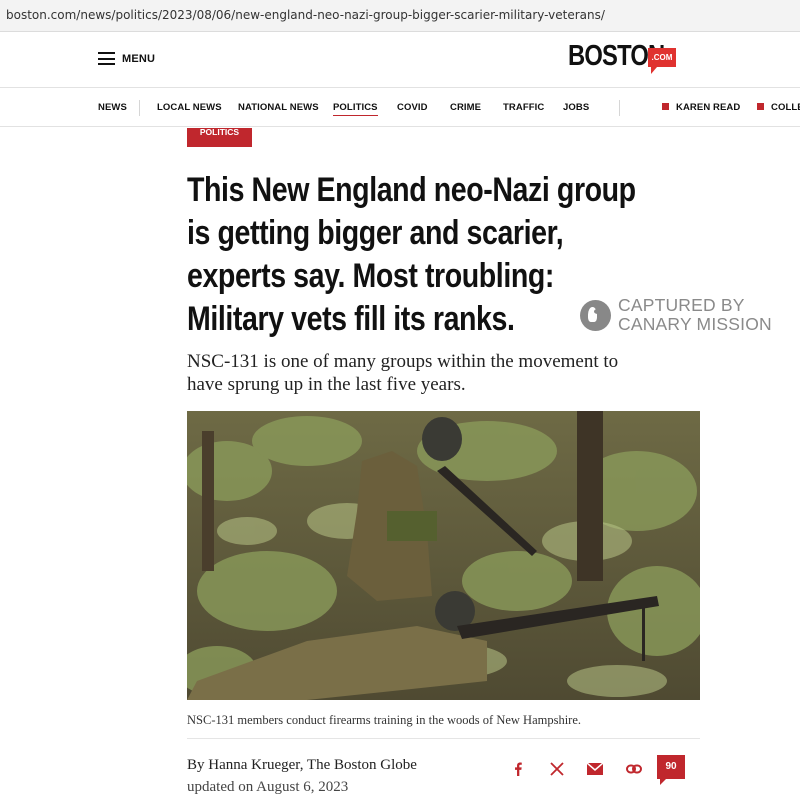 The image size is (800, 802). Describe the element at coordinates (112, 107) in the screenshot. I see `nav-item-news: NEWS` at that location.